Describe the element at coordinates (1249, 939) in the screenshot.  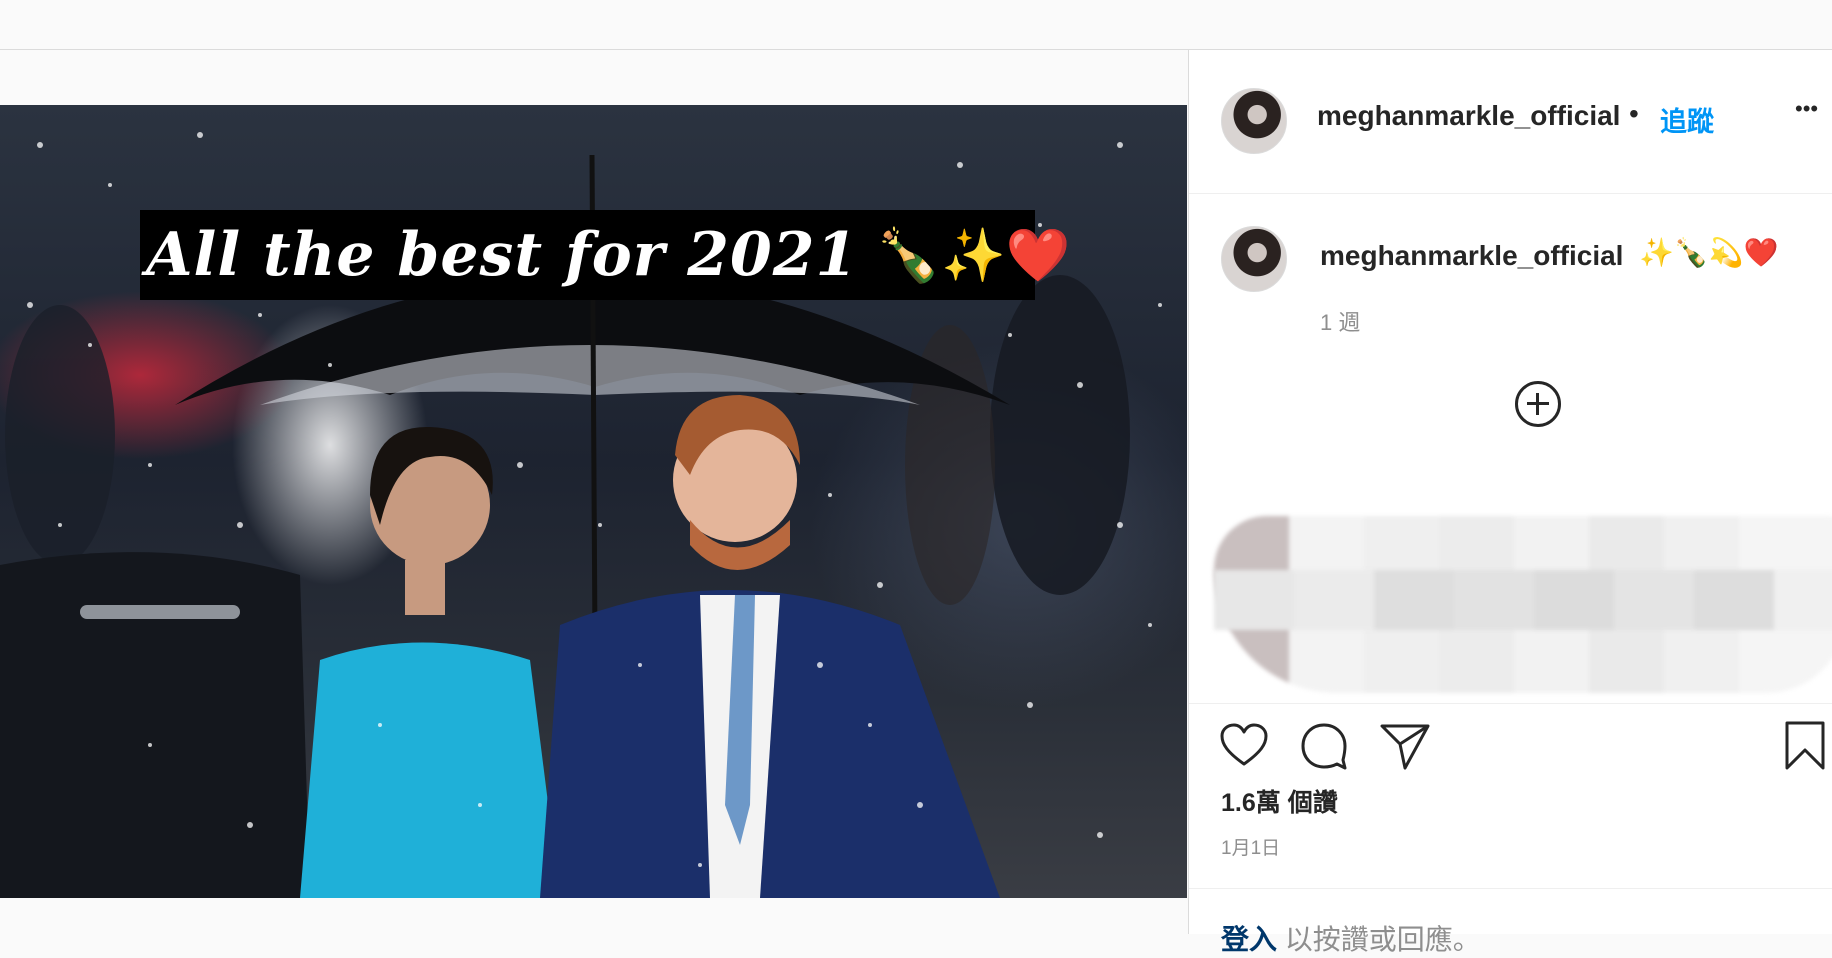
I see `login-link: 登入` at that location.